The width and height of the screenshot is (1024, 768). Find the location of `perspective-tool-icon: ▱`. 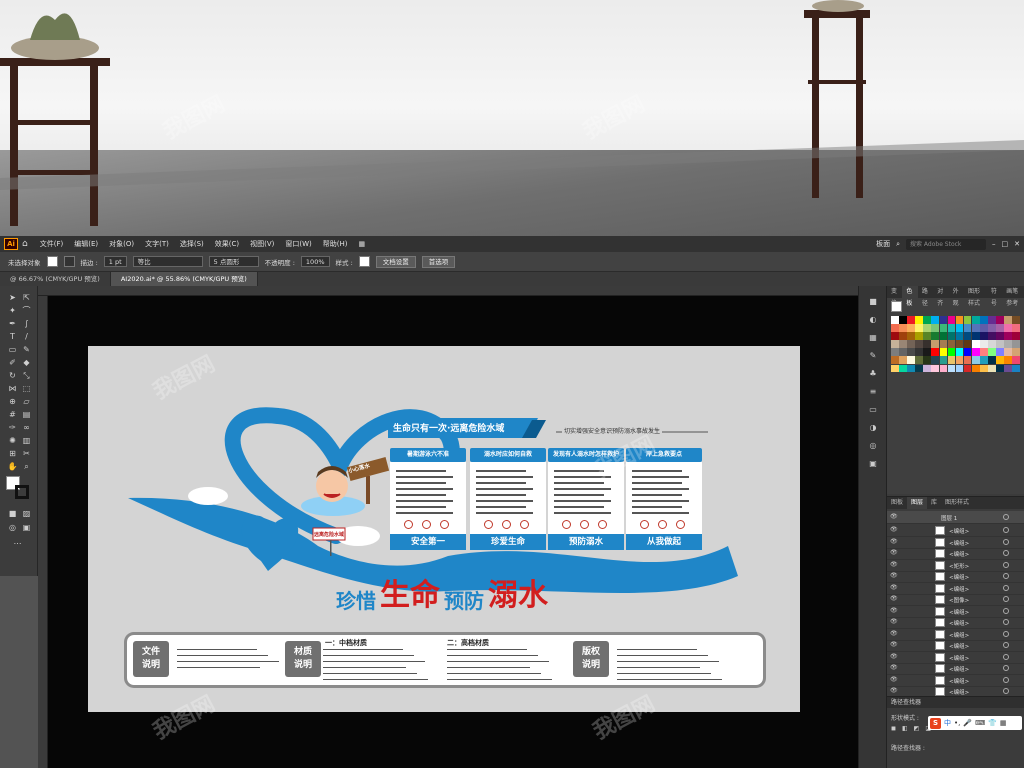

perspective-tool-icon: ▱ is located at coordinates (26, 401).